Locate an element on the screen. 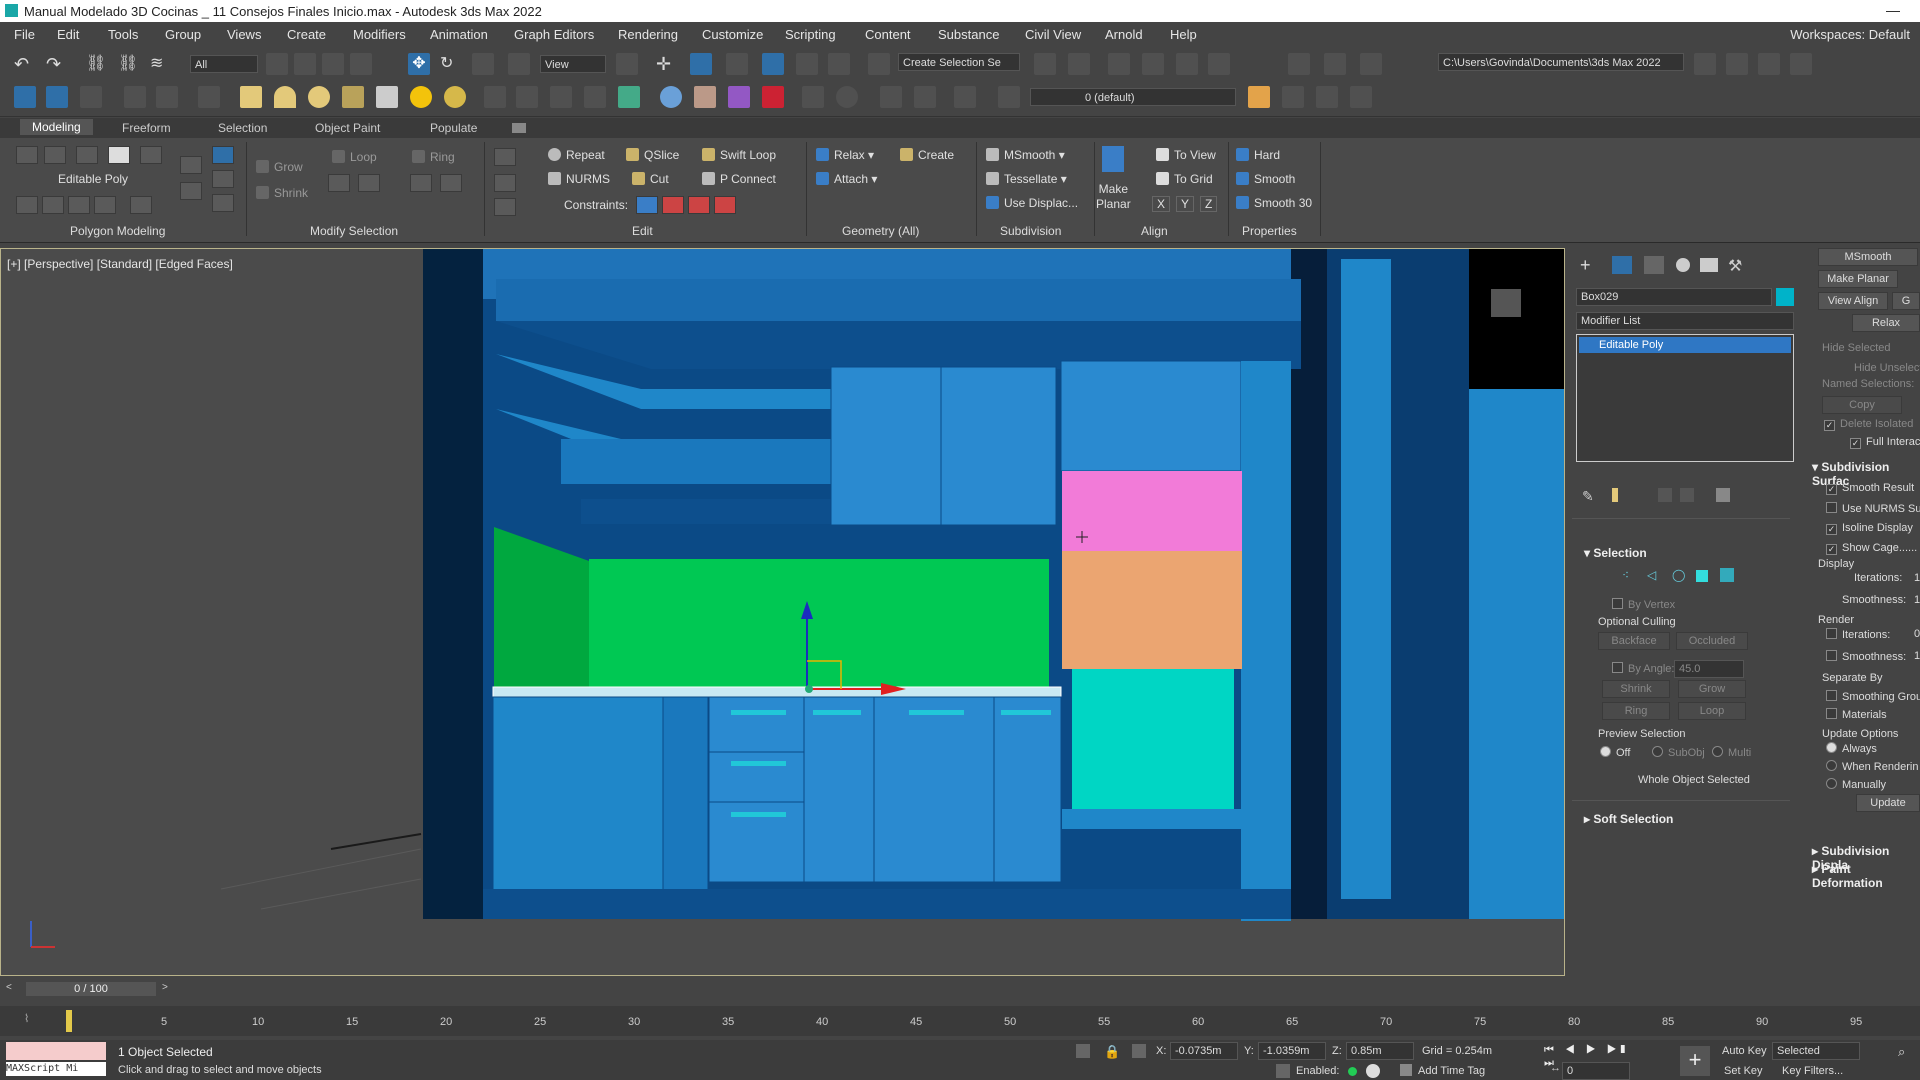 The height and width of the screenshot is (1080, 1920). placement-icon is located at coordinates (519, 64).